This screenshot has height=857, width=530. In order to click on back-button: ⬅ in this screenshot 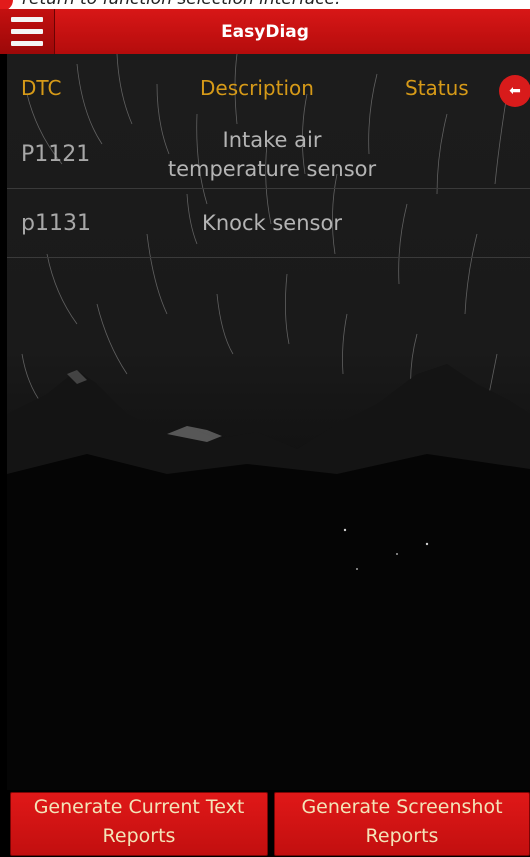, I will do `click(514, 91)`.